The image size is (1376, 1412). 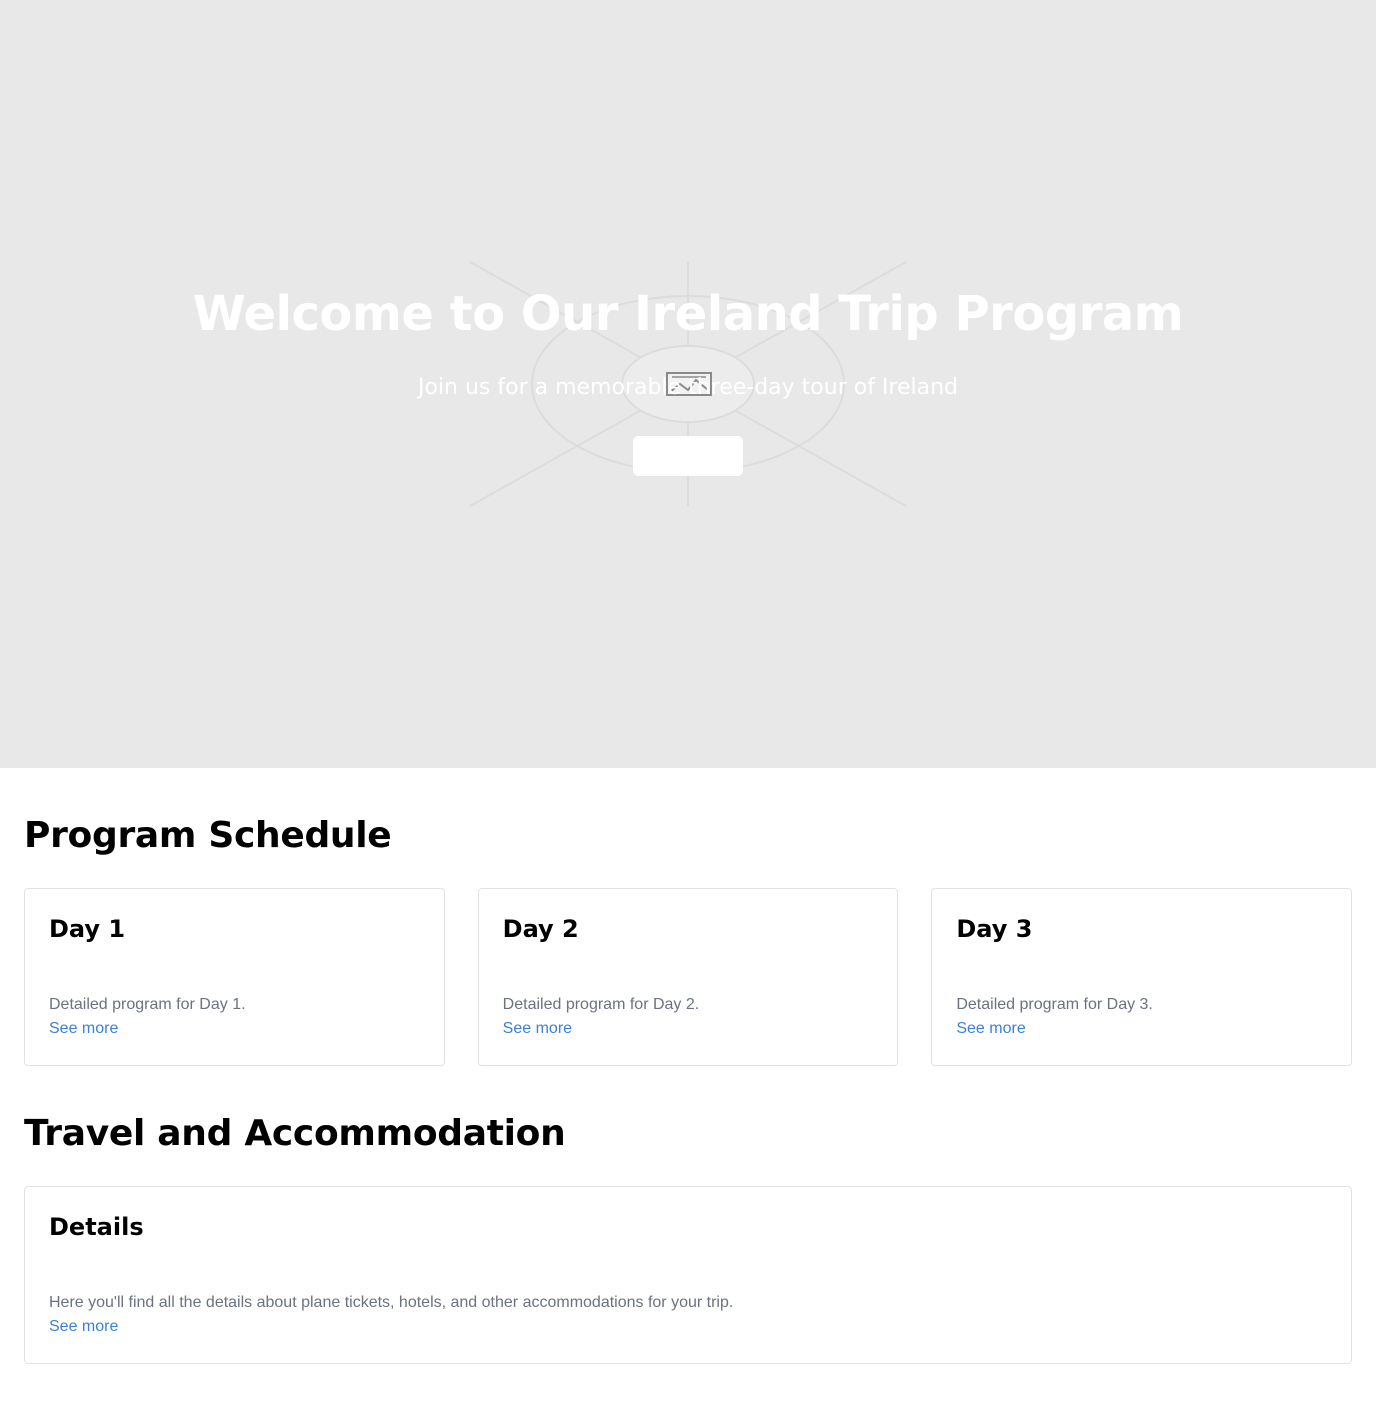 I want to click on day-card-text: Detailed program for Day 3., so click(x=1054, y=1004).